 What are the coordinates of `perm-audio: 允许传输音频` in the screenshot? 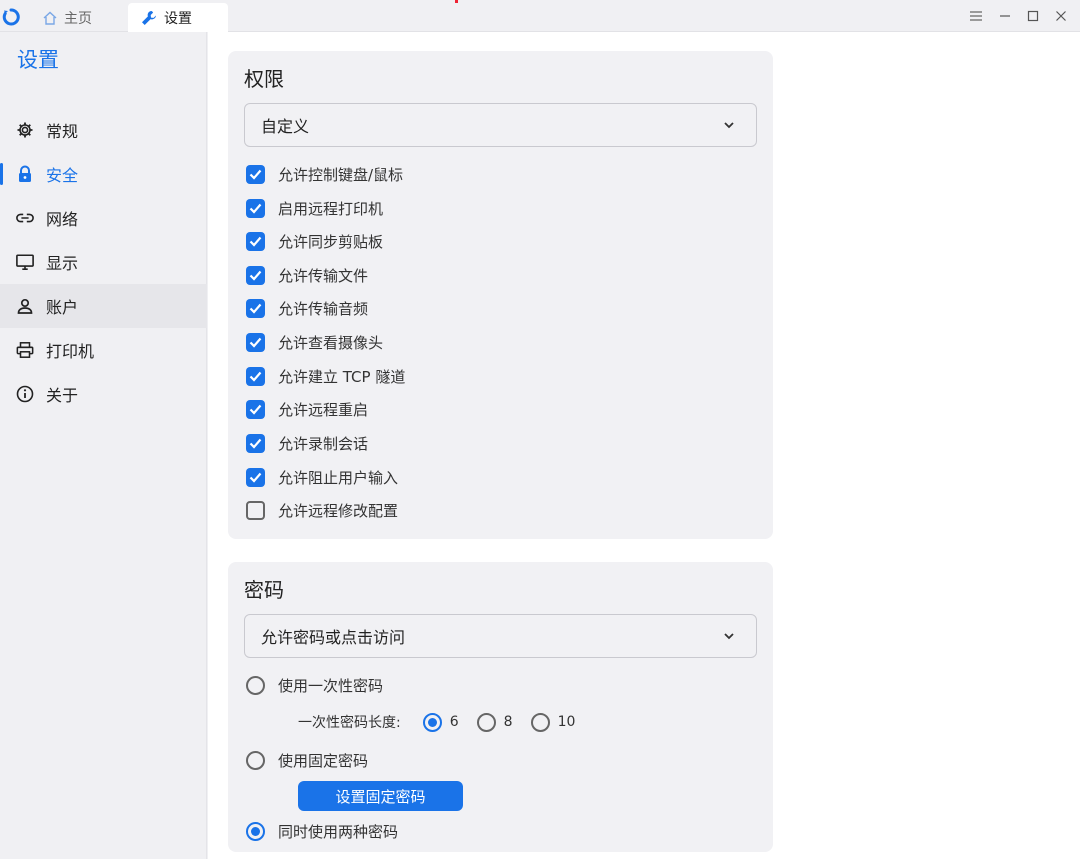 It's located at (307, 308).